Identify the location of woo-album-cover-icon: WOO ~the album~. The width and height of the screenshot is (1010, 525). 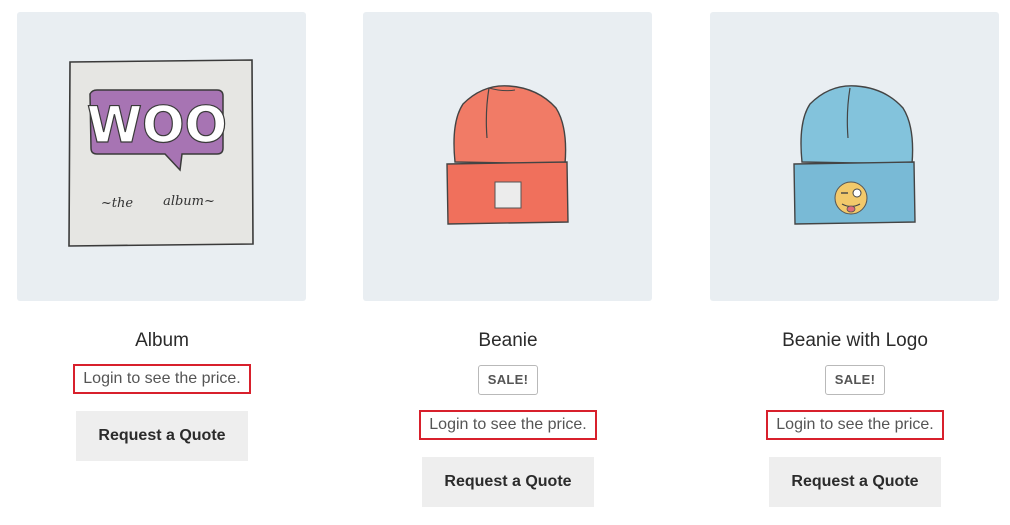
(161, 153).